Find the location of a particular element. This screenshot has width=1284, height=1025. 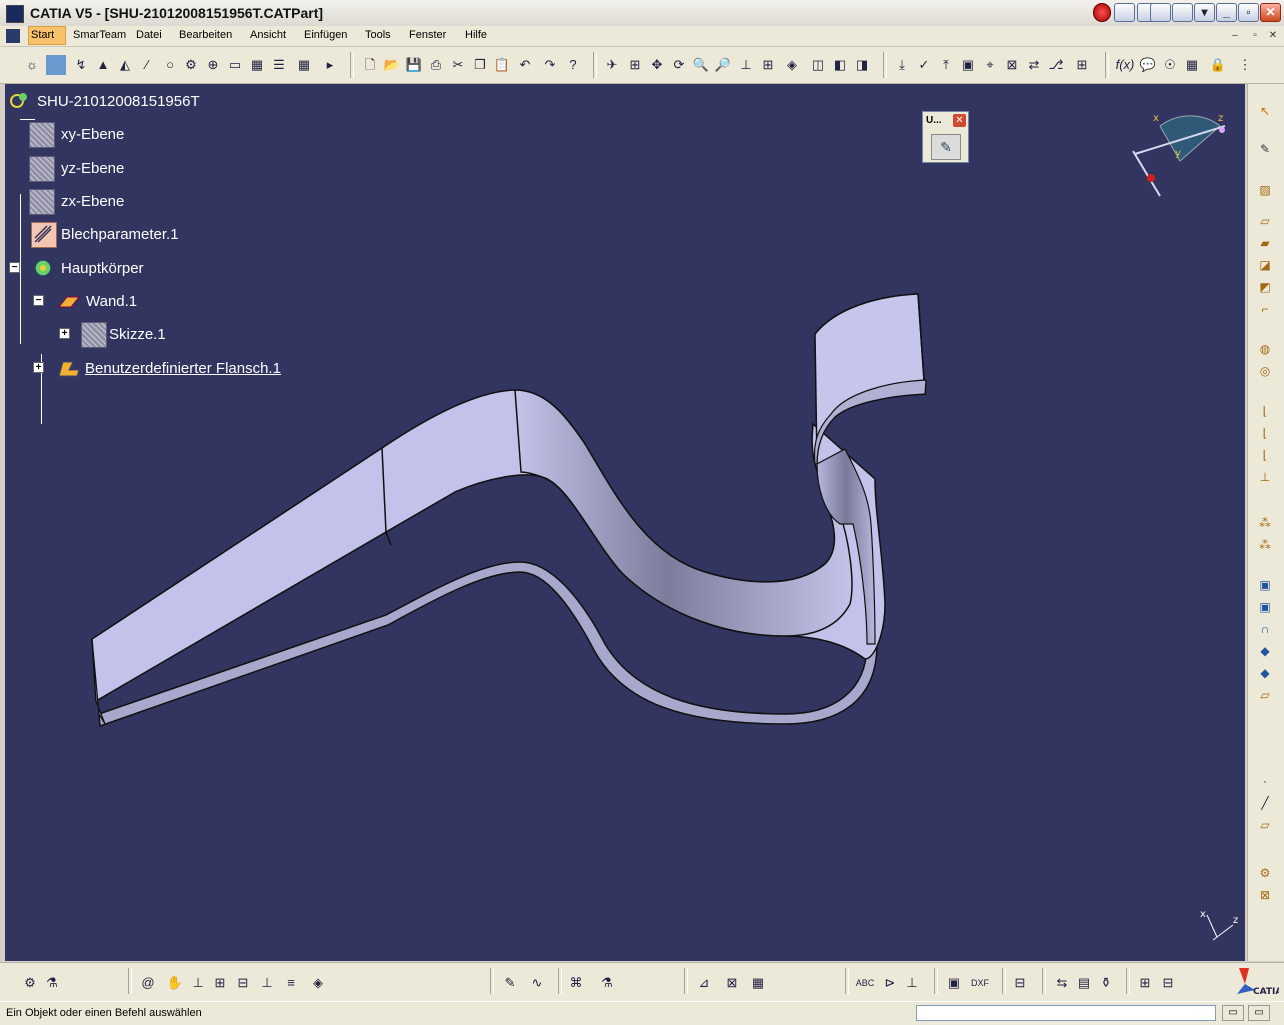

render-style-icon: ◫ is located at coordinates (818, 65).